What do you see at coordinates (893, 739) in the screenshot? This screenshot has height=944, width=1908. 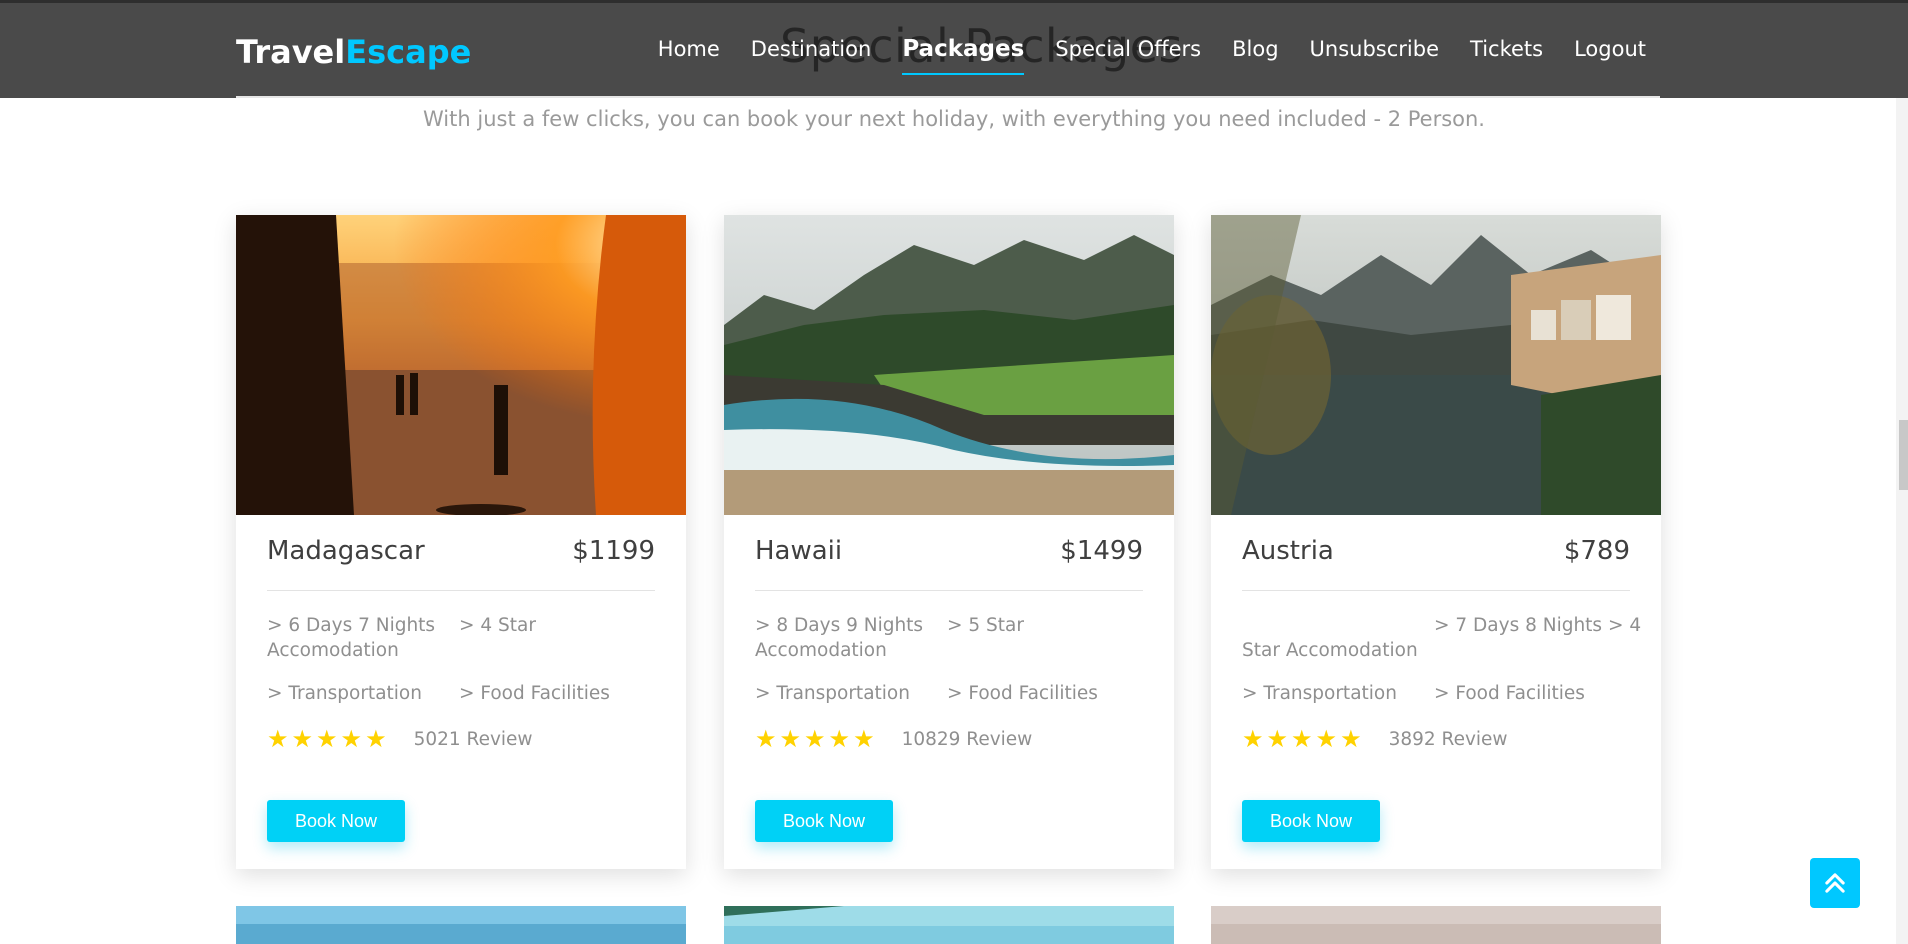 I see `rating: ★★★★★ 10829 Review` at bounding box center [893, 739].